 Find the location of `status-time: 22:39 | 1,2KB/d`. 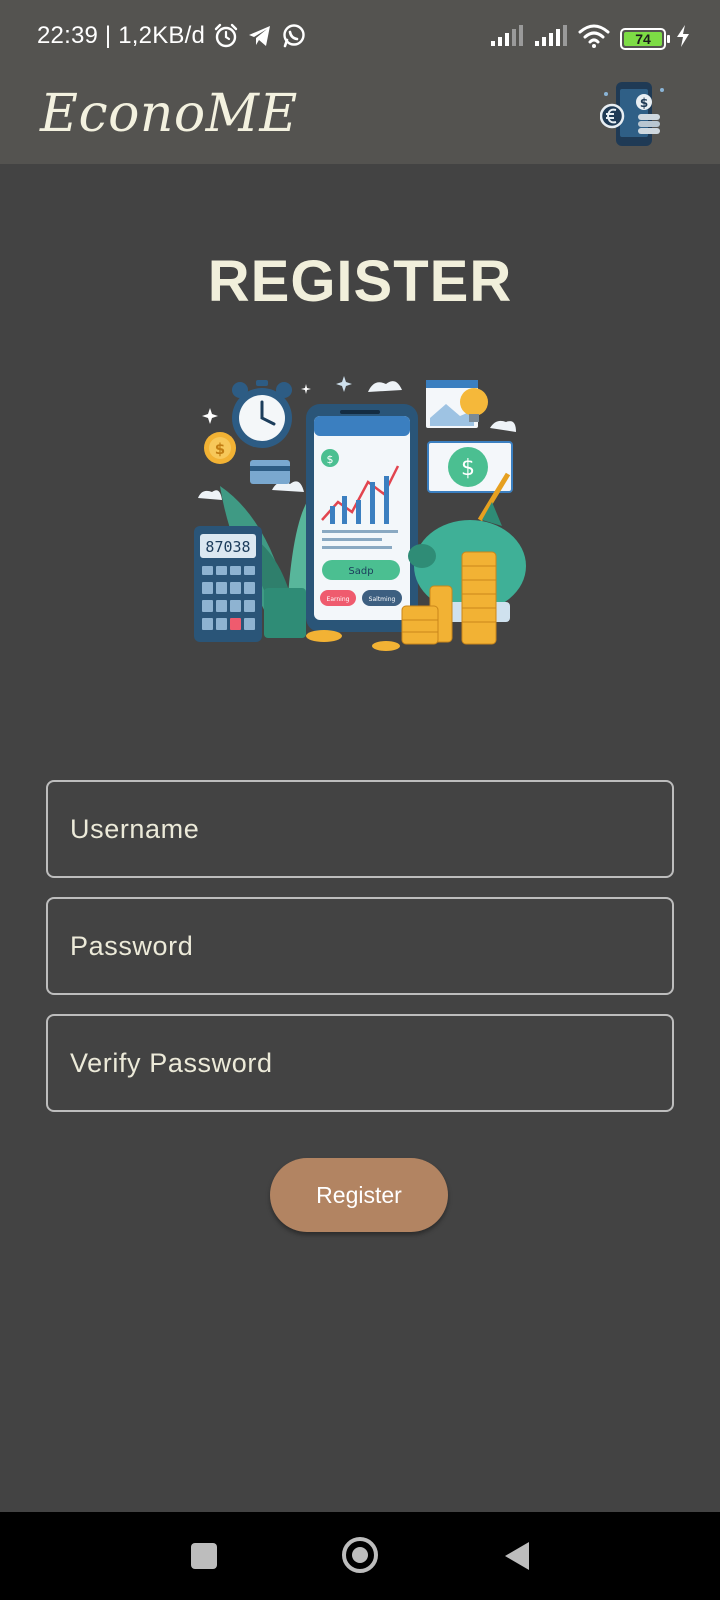

status-time: 22:39 | 1,2KB/d is located at coordinates (121, 35).